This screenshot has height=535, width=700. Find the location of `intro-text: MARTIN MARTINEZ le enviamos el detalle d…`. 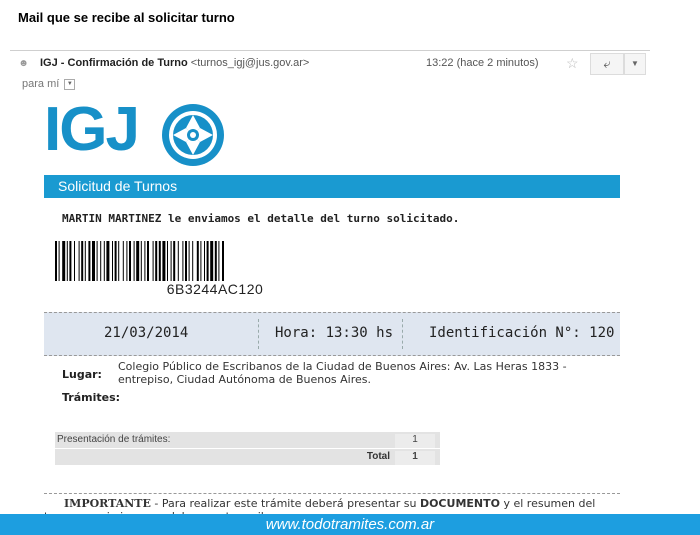

intro-text: MARTIN MARTINEZ le enviamos el detalle d… is located at coordinates (261, 218).